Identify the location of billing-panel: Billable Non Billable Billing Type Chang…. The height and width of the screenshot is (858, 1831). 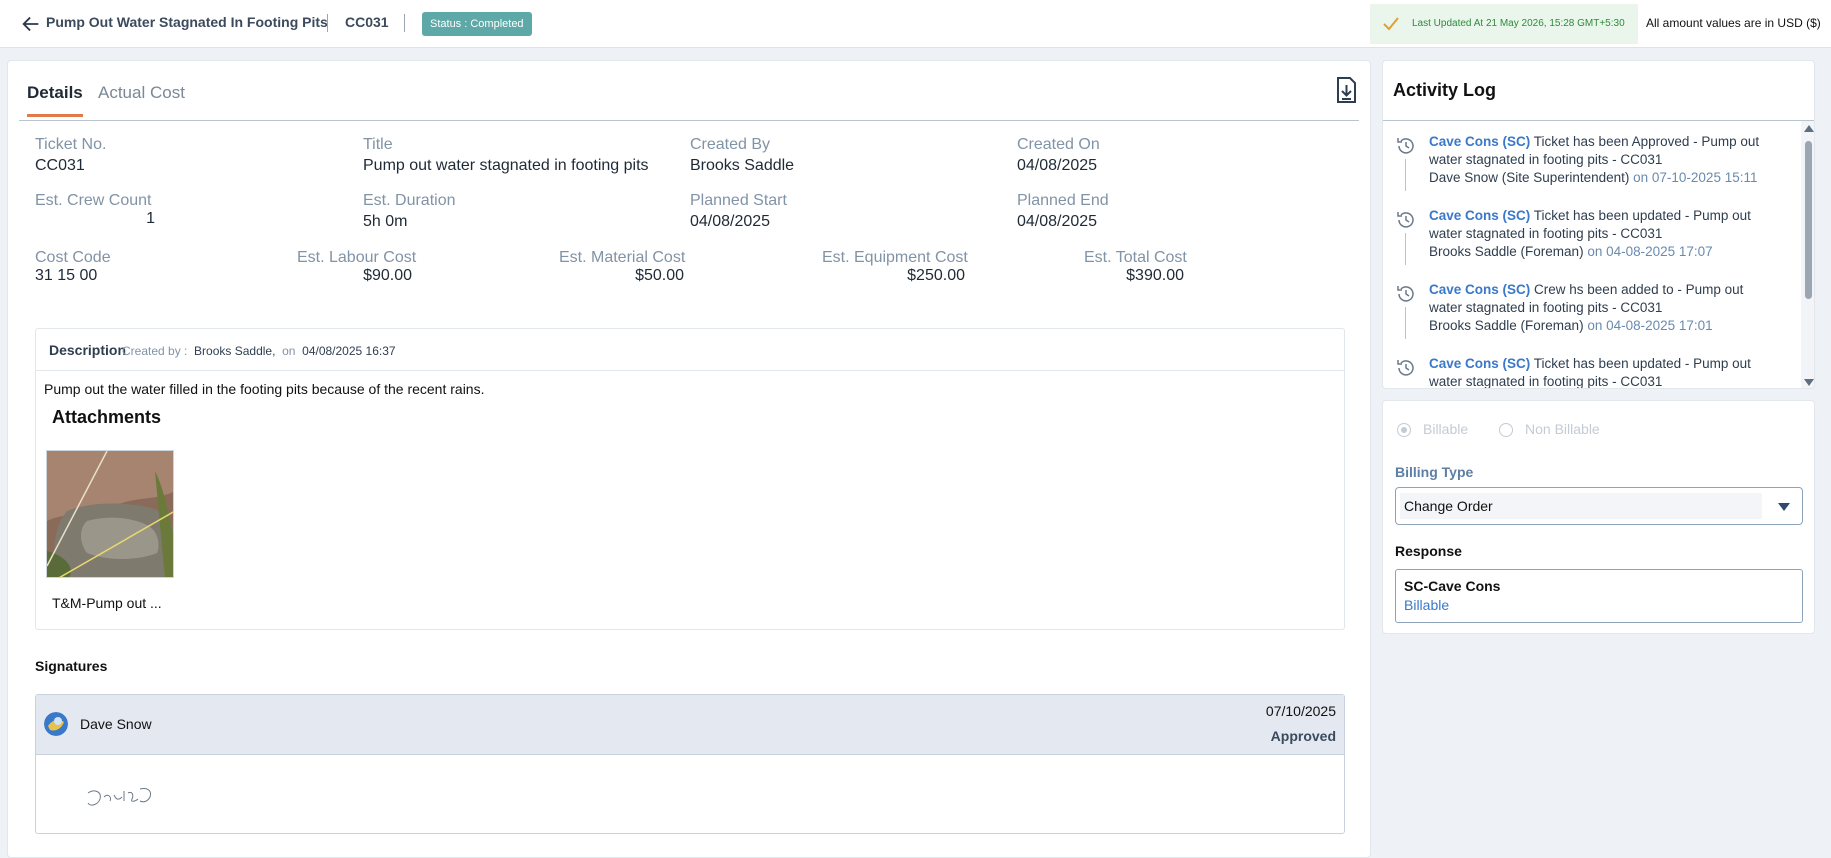
(1598, 517).